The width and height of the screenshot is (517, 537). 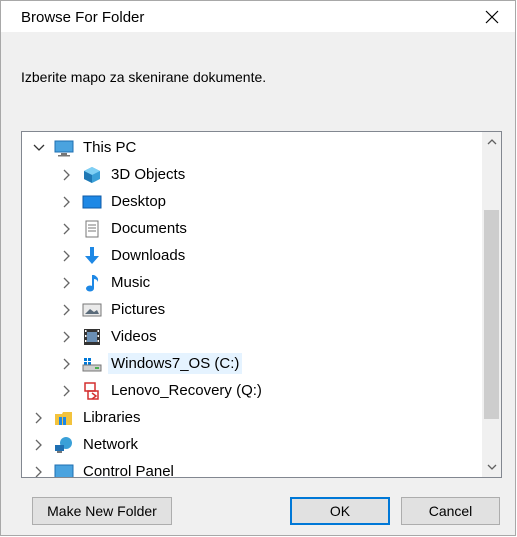 What do you see at coordinates (148, 174) in the screenshot?
I see `tree-item-label: 3D Objects` at bounding box center [148, 174].